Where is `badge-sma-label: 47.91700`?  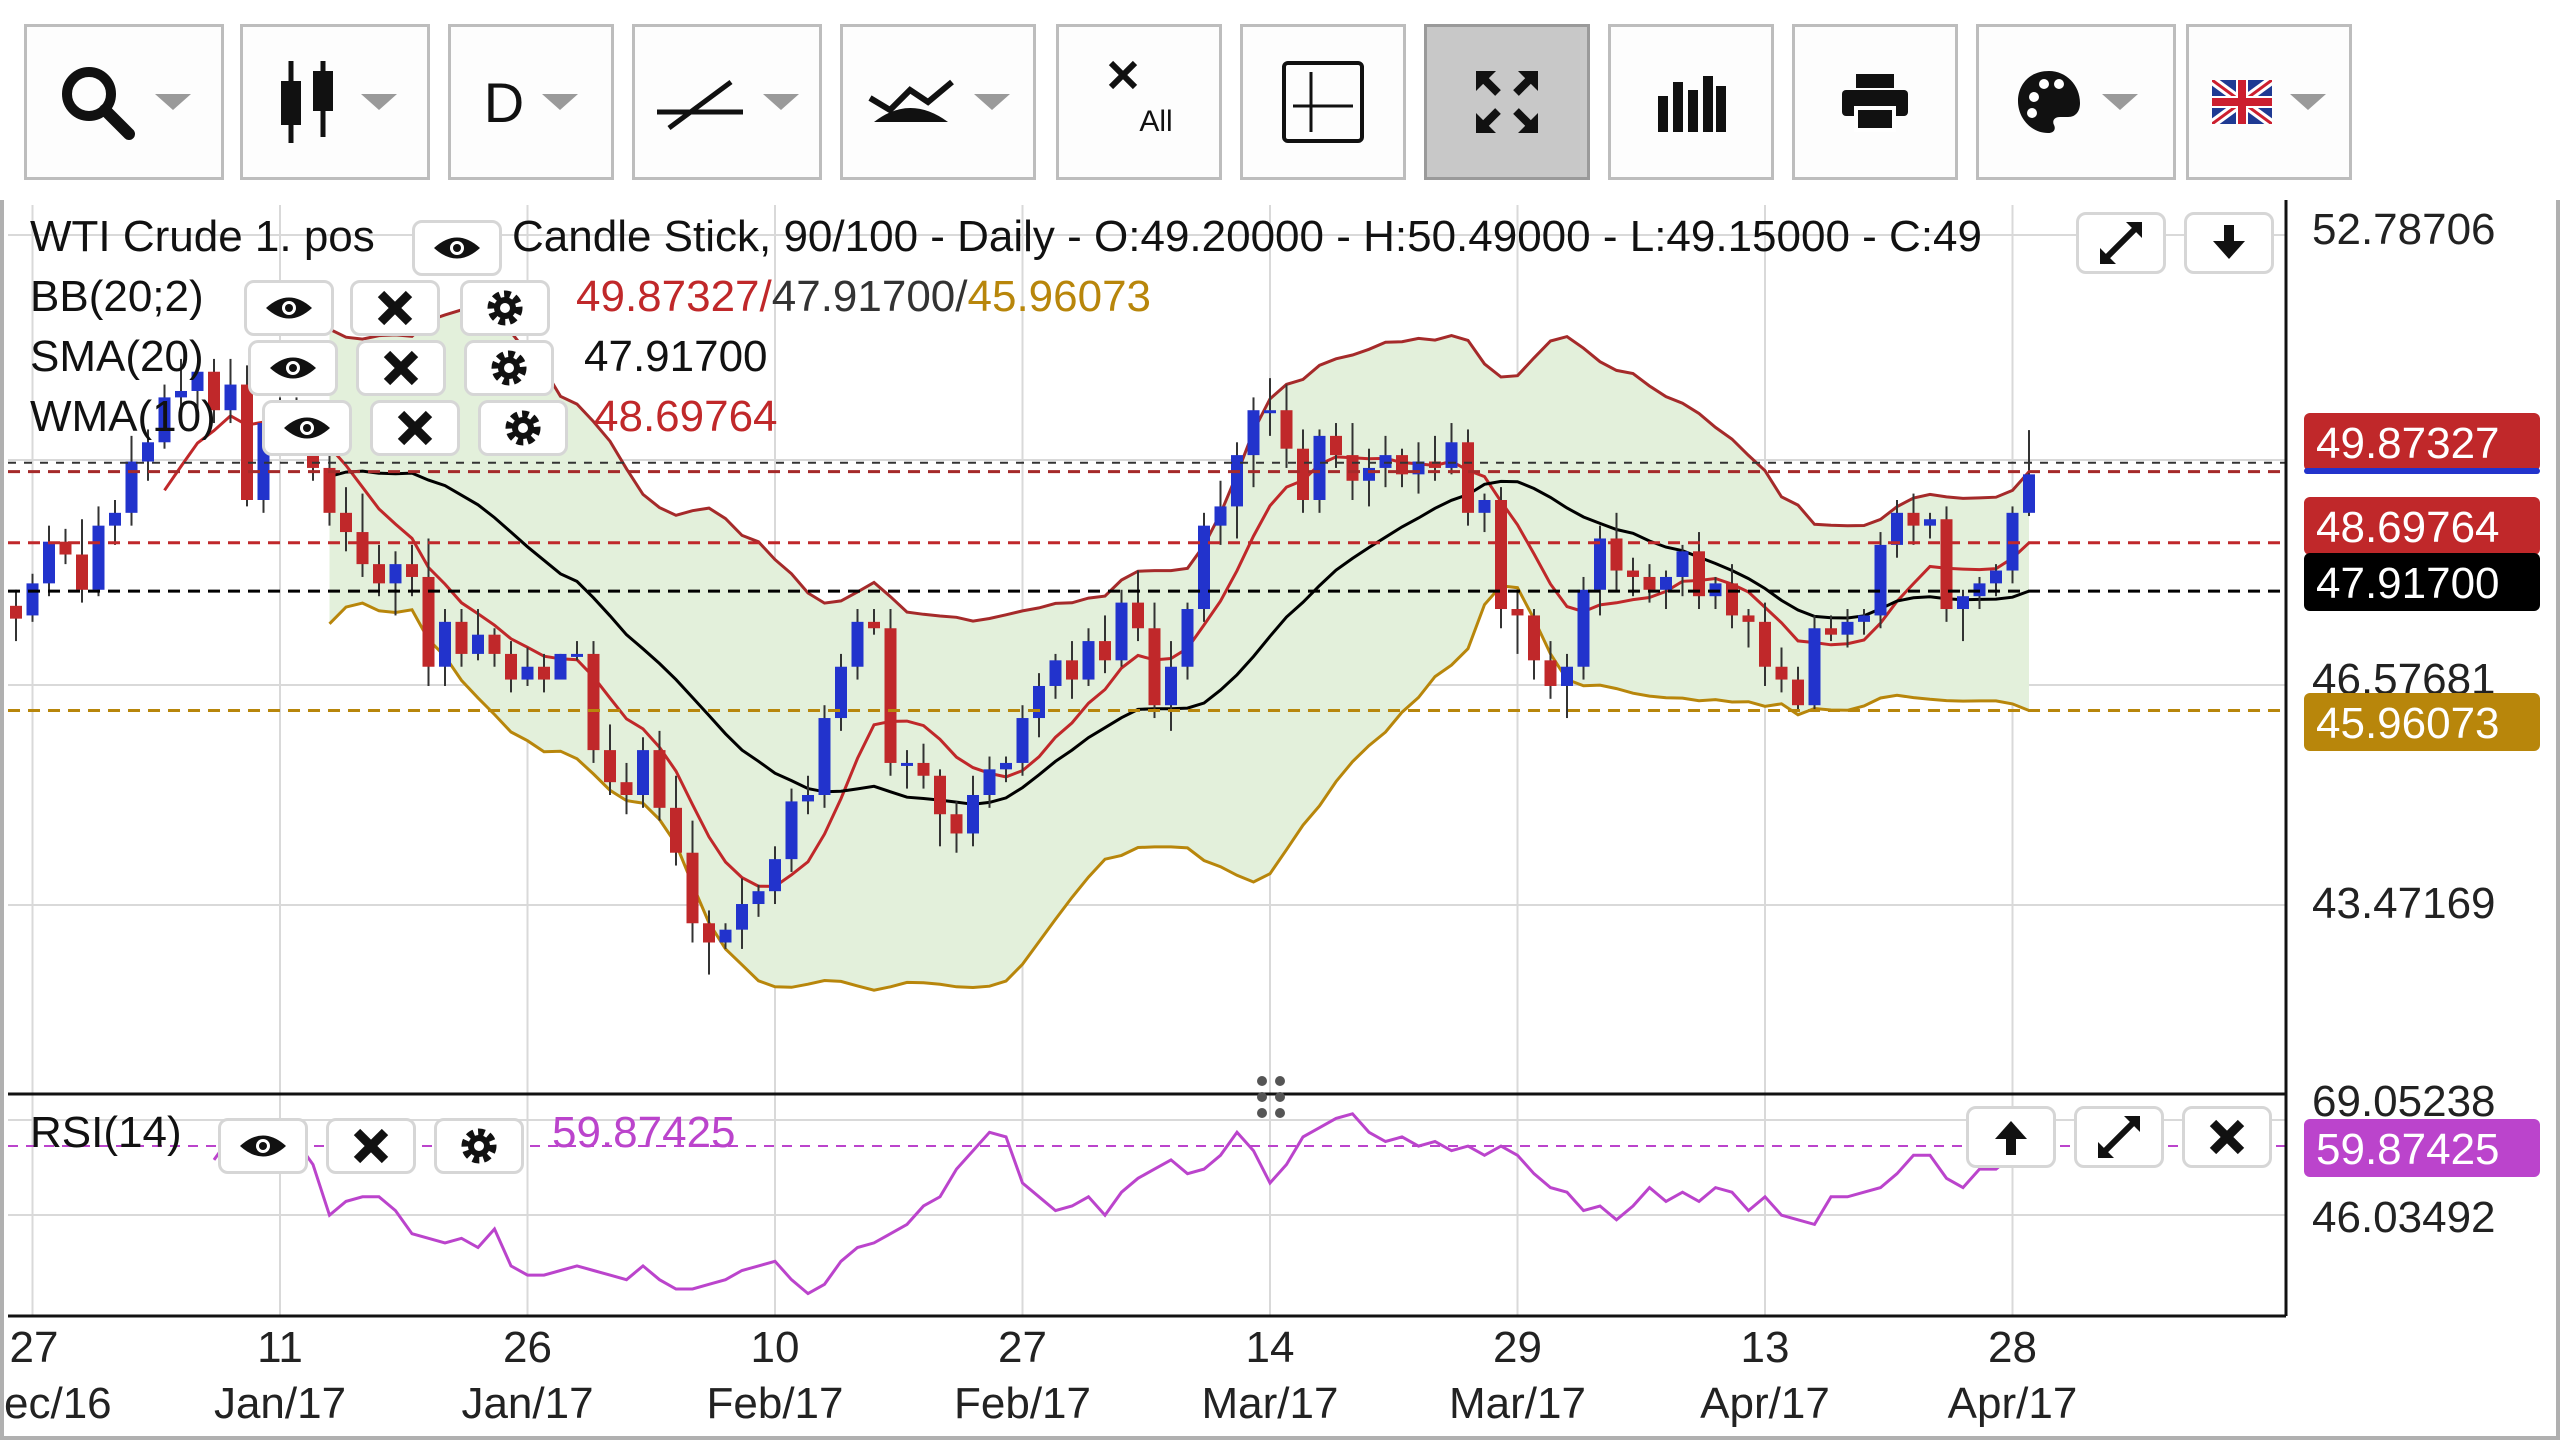
badge-sma-label: 47.91700 is located at coordinates (2408, 583).